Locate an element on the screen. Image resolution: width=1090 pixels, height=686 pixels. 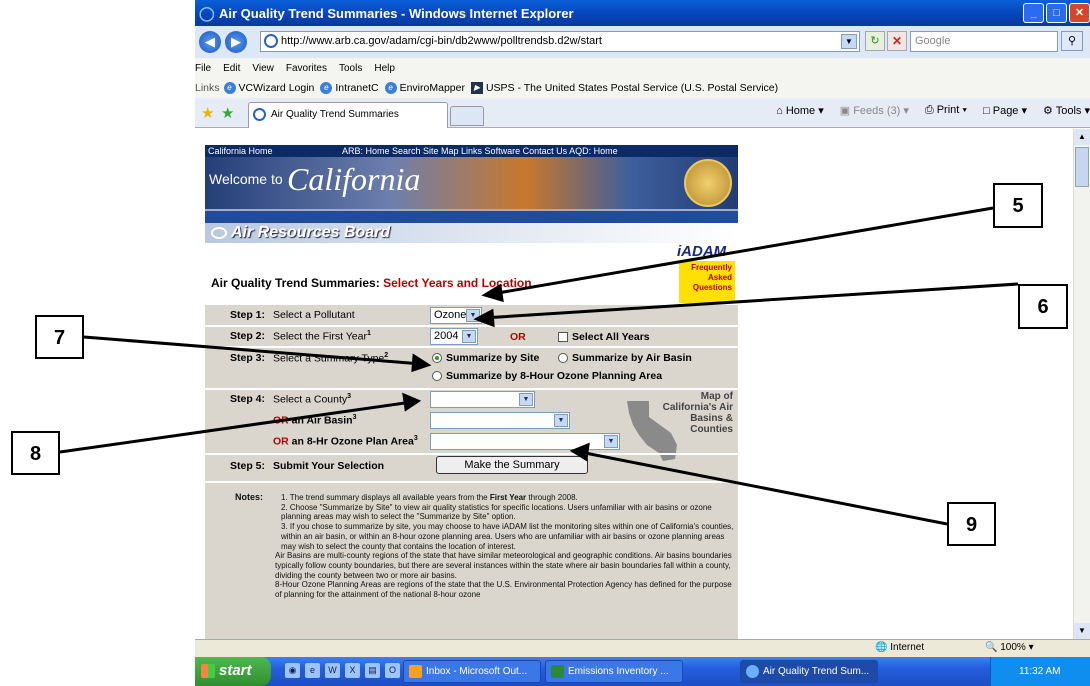
arrow-6-head is located at coordinates (484, 318).